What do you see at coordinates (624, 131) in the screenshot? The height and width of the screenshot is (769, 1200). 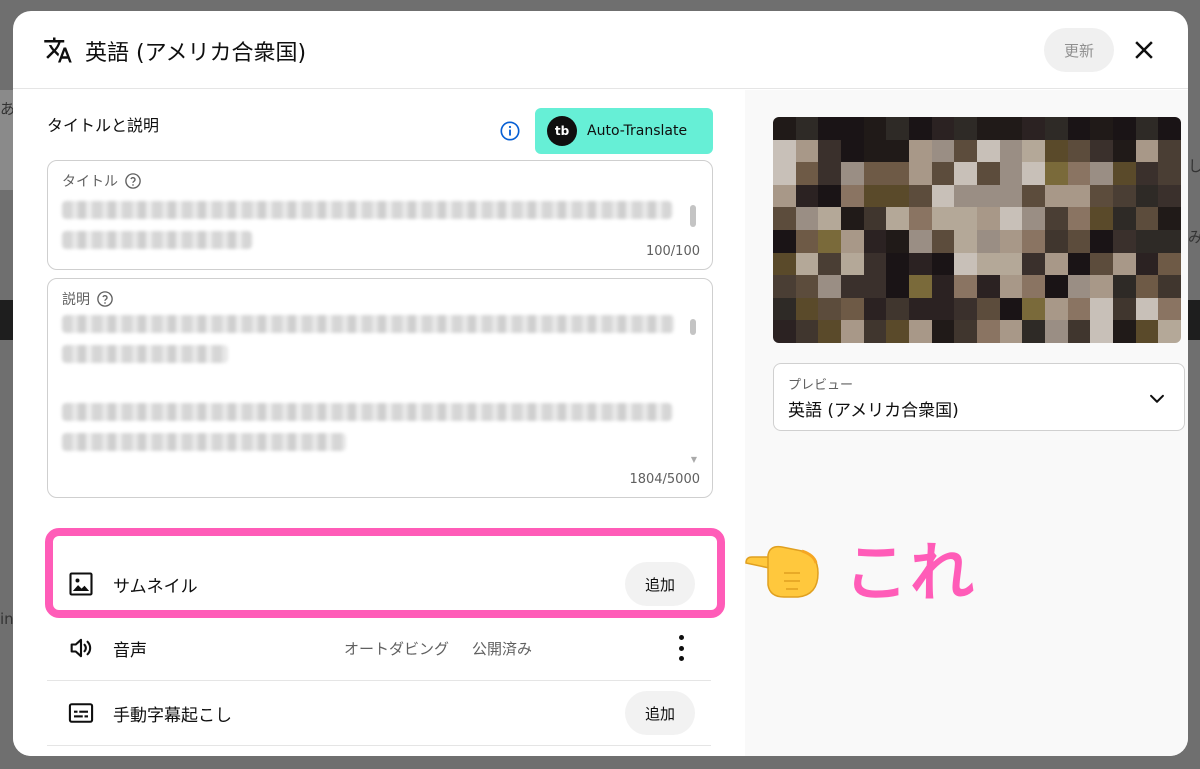 I see `auto-translate-button: tb Auto-Translate` at bounding box center [624, 131].